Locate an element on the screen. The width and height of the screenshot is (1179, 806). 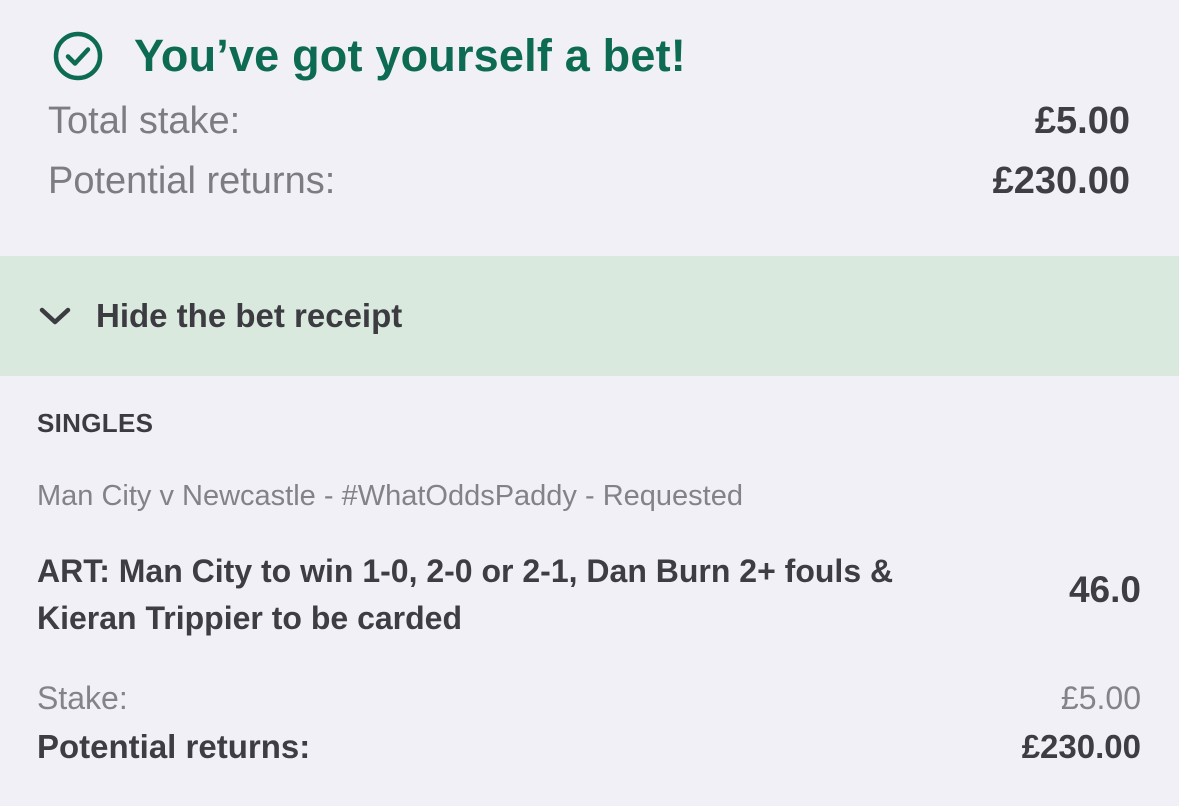
total-returns-value: £230.00 is located at coordinates (1061, 181).